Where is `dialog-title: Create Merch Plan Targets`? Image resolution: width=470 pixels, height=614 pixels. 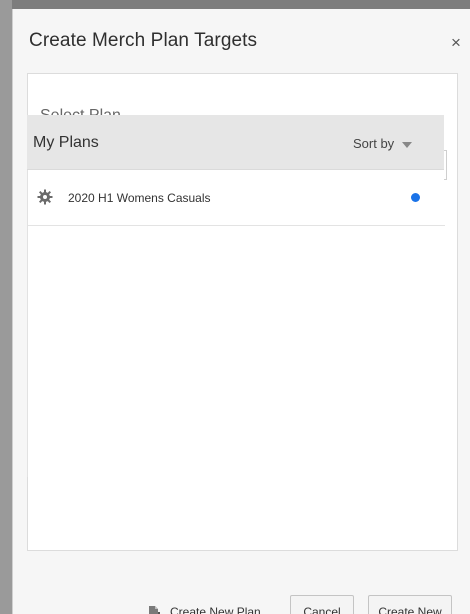 dialog-title: Create Merch Plan Targets is located at coordinates (143, 40).